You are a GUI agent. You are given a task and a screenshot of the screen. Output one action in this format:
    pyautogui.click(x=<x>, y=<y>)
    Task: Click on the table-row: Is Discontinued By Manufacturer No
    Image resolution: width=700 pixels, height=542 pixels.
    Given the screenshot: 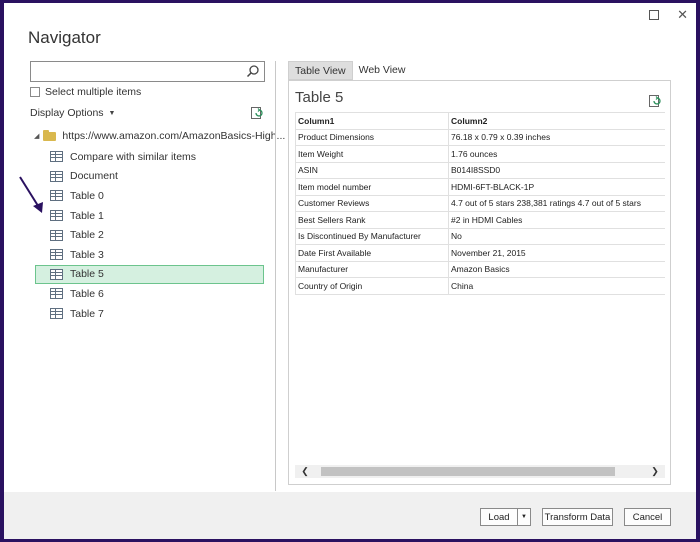 What is the action you would take?
    pyautogui.click(x=480, y=236)
    